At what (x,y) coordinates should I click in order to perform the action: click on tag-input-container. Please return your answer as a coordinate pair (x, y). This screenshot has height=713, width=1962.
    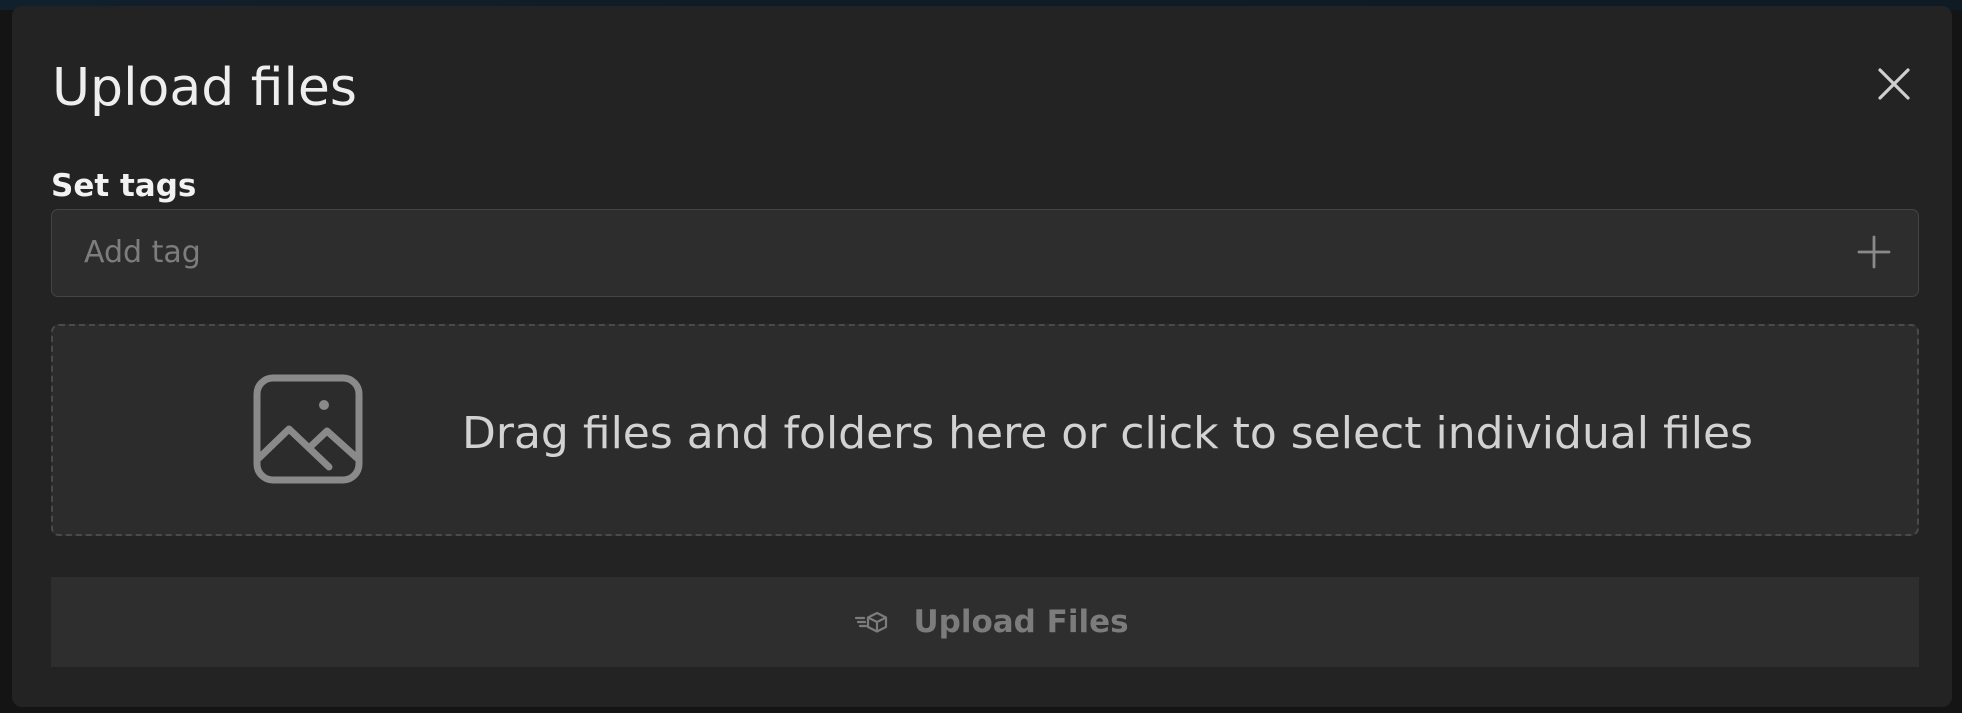
    Looking at the image, I should click on (985, 253).